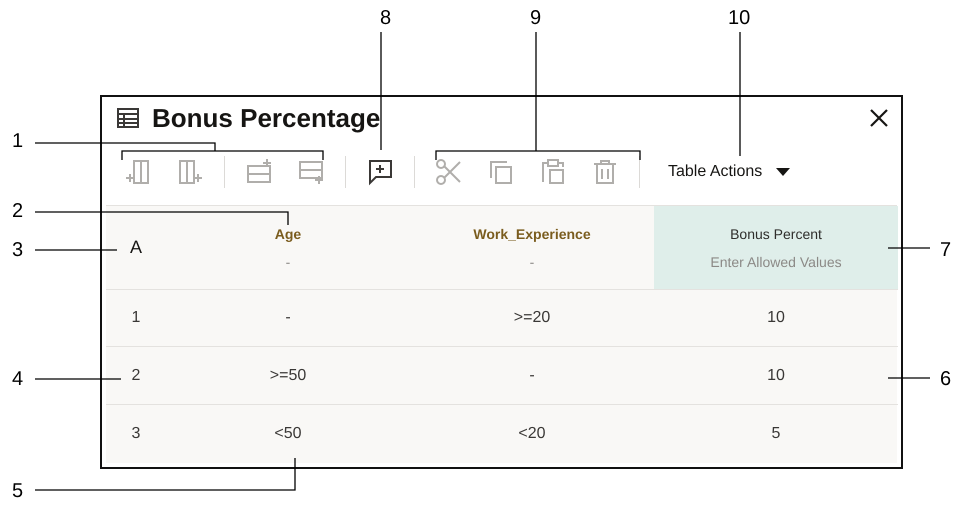  I want to click on input-column-header: Age -, so click(288, 248).